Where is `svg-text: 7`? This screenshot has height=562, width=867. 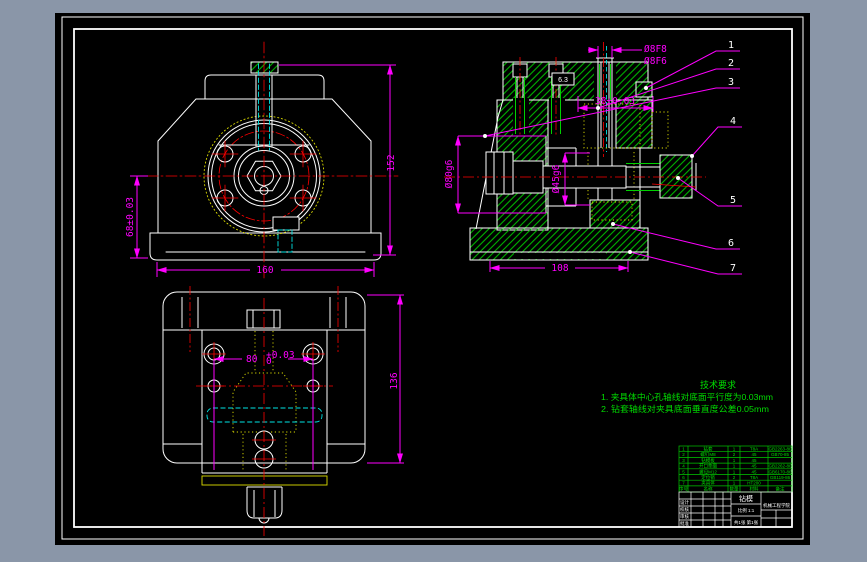
svg-text: 7 is located at coordinates (683, 483).